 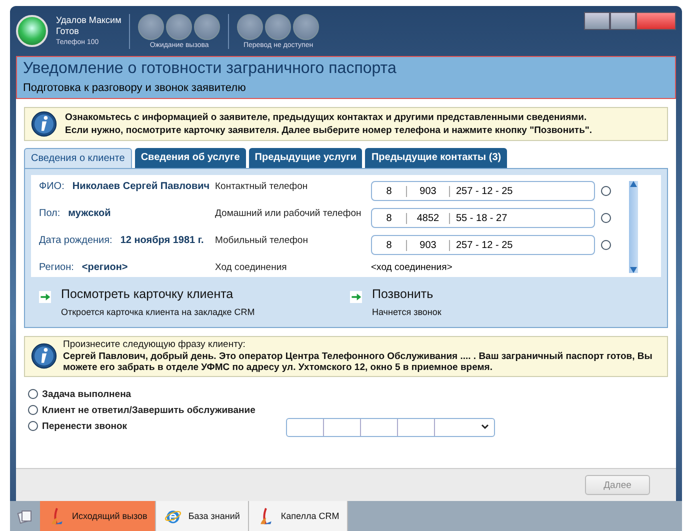 What do you see at coordinates (49, 213) in the screenshot?
I see `field-label: Пол:` at bounding box center [49, 213].